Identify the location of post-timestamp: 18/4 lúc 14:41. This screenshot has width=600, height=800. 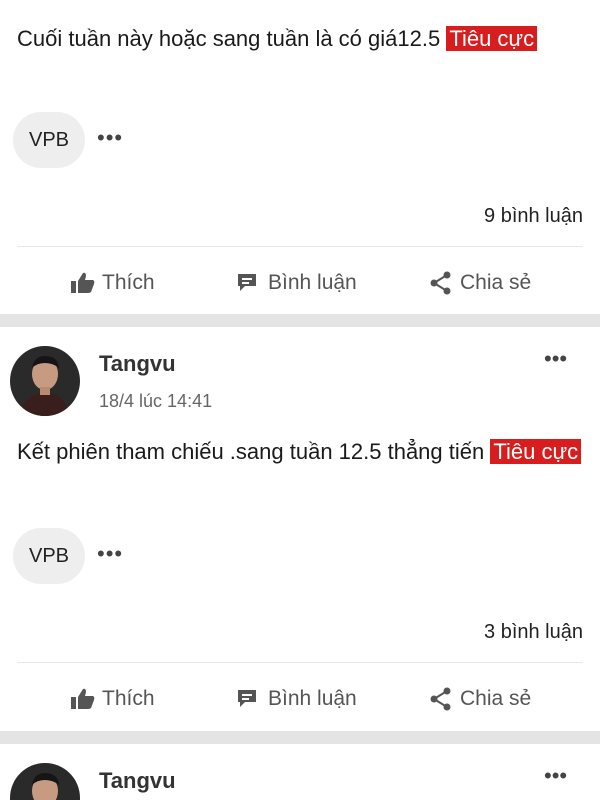
(156, 401).